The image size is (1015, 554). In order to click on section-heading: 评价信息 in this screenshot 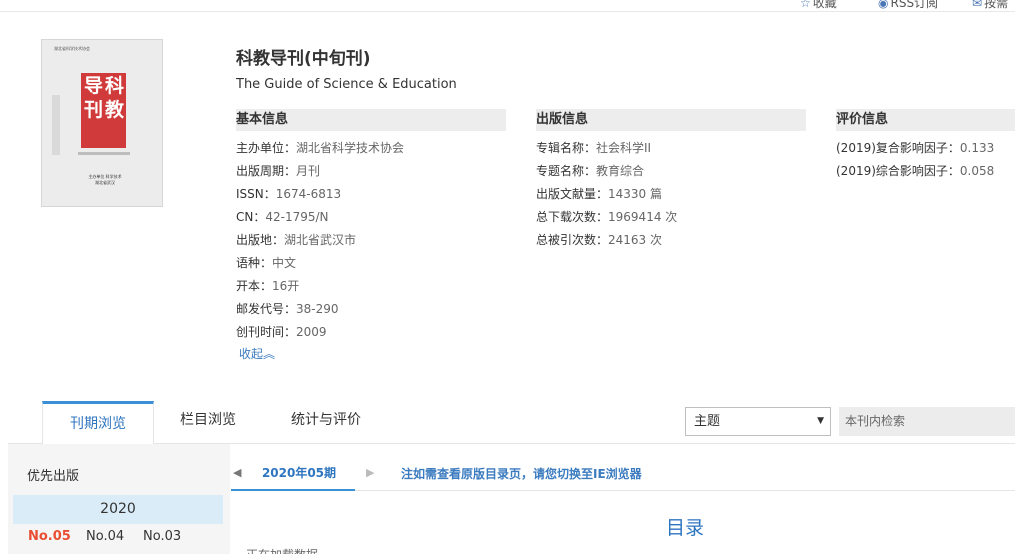, I will do `click(925, 120)`.